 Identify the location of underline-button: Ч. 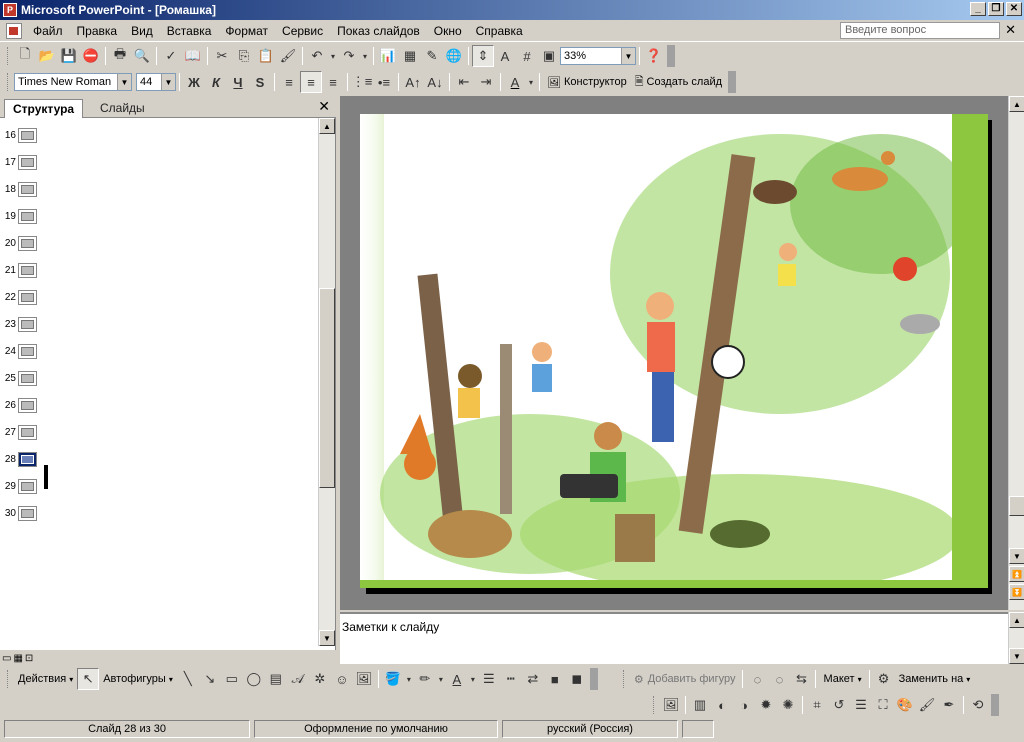
(238, 82).